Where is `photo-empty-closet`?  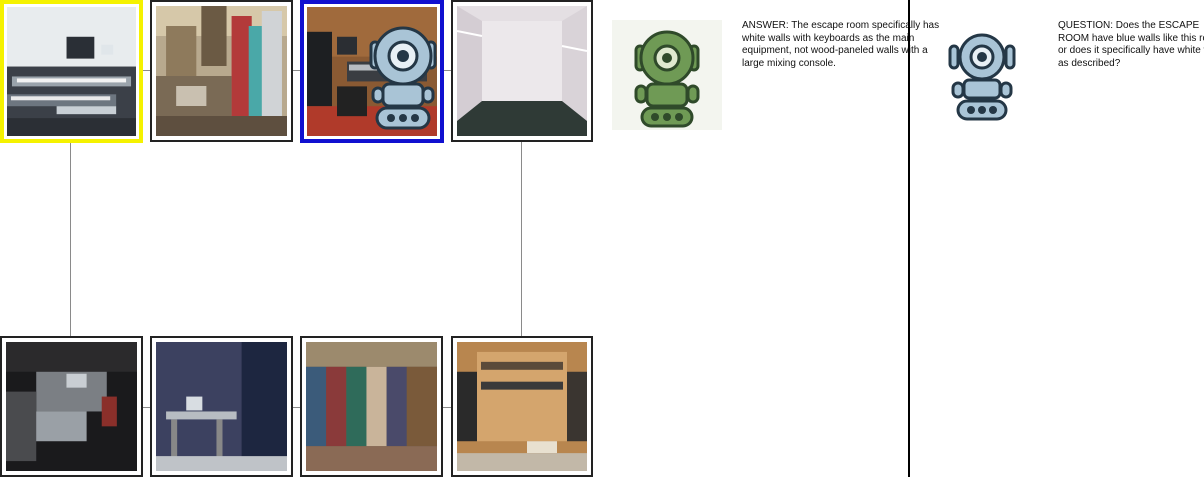
photo-empty-closet is located at coordinates (522, 71).